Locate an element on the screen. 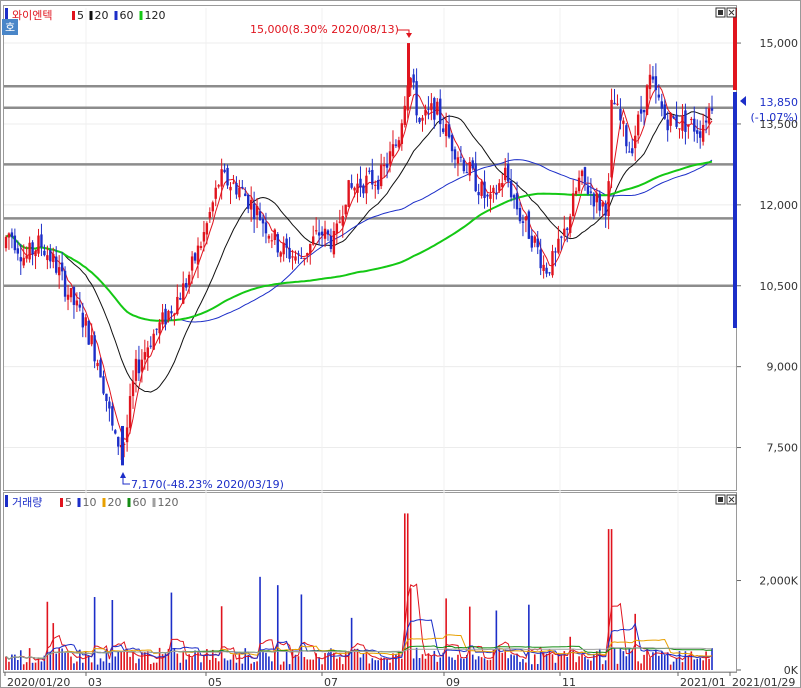 The image size is (801, 688). volume-legend-label: 10 is located at coordinates (90, 502).